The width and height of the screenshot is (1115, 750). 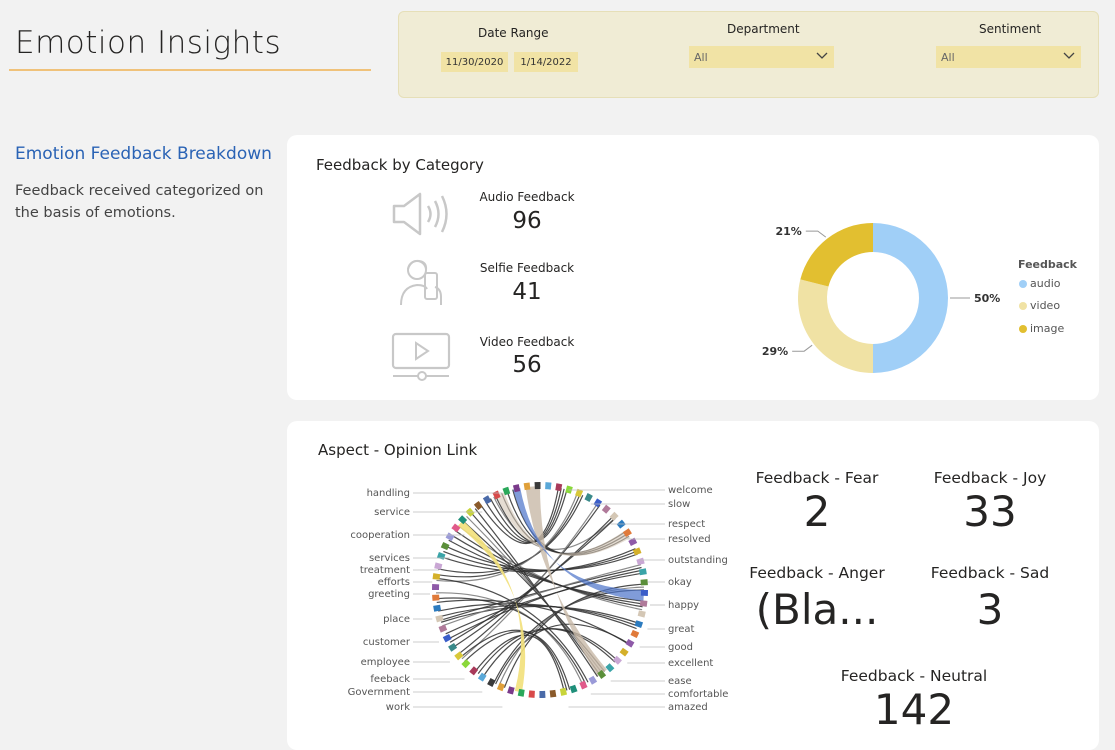 What do you see at coordinates (527, 292) in the screenshot?
I see `selfie-feedback-value: 41` at bounding box center [527, 292].